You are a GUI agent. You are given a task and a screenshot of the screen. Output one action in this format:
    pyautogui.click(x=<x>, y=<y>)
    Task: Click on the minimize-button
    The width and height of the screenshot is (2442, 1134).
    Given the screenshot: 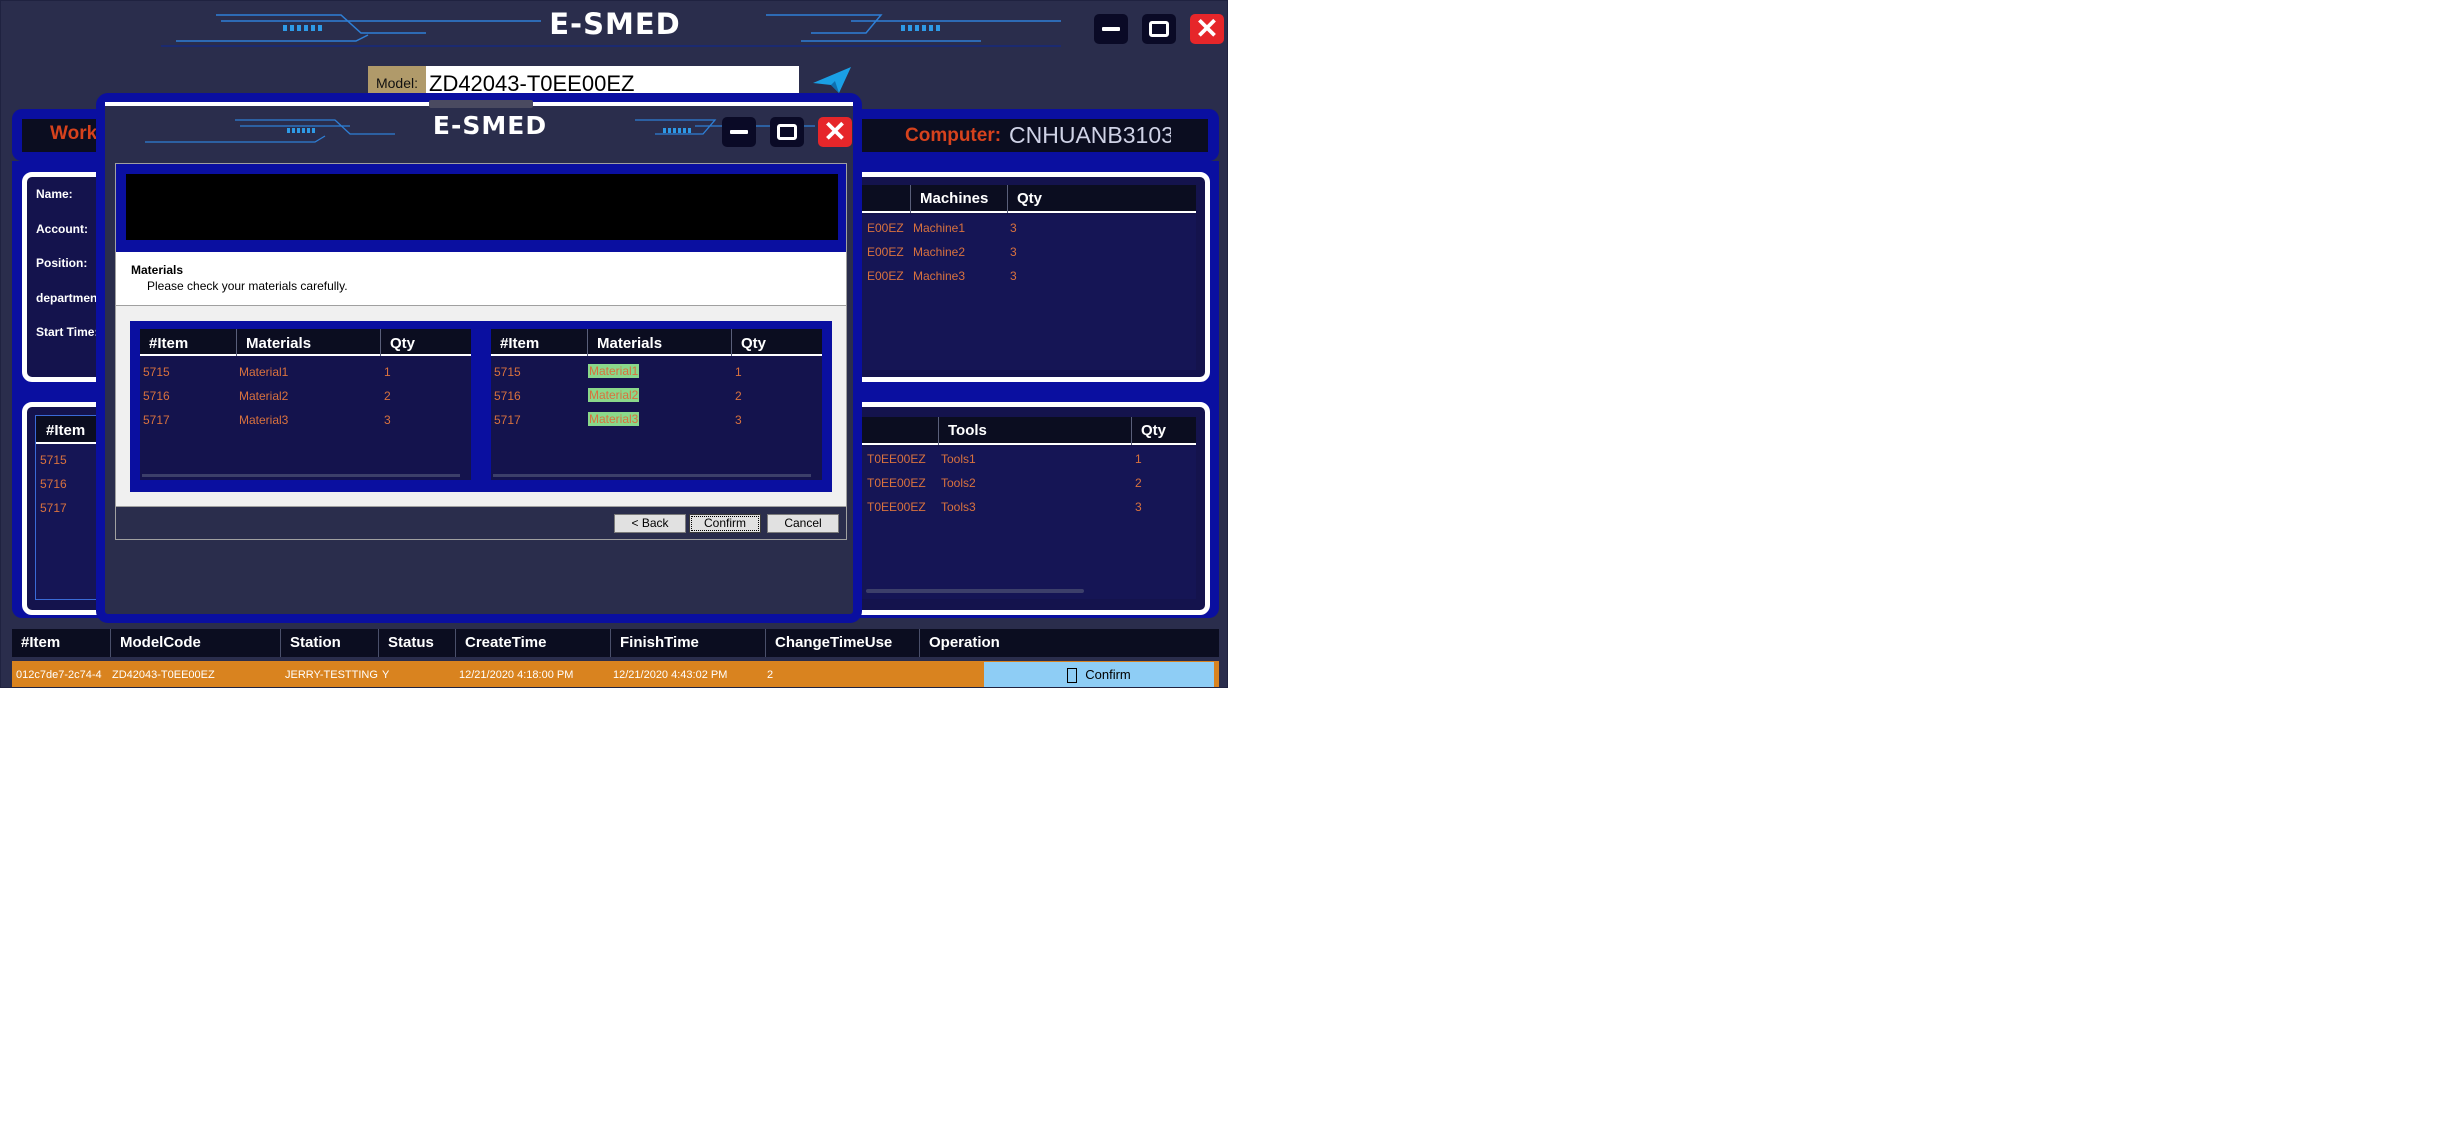 What is the action you would take?
    pyautogui.click(x=1111, y=29)
    